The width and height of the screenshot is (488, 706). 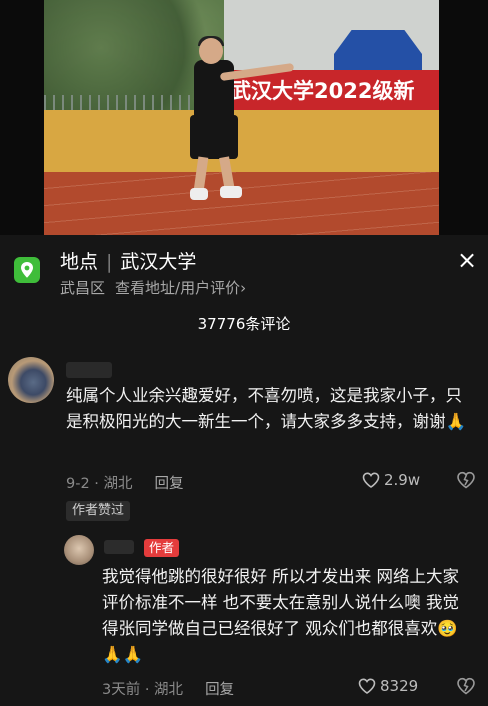 What do you see at coordinates (143, 690) in the screenshot?
I see `comment-date-region: 3天前 · 湖北` at bounding box center [143, 690].